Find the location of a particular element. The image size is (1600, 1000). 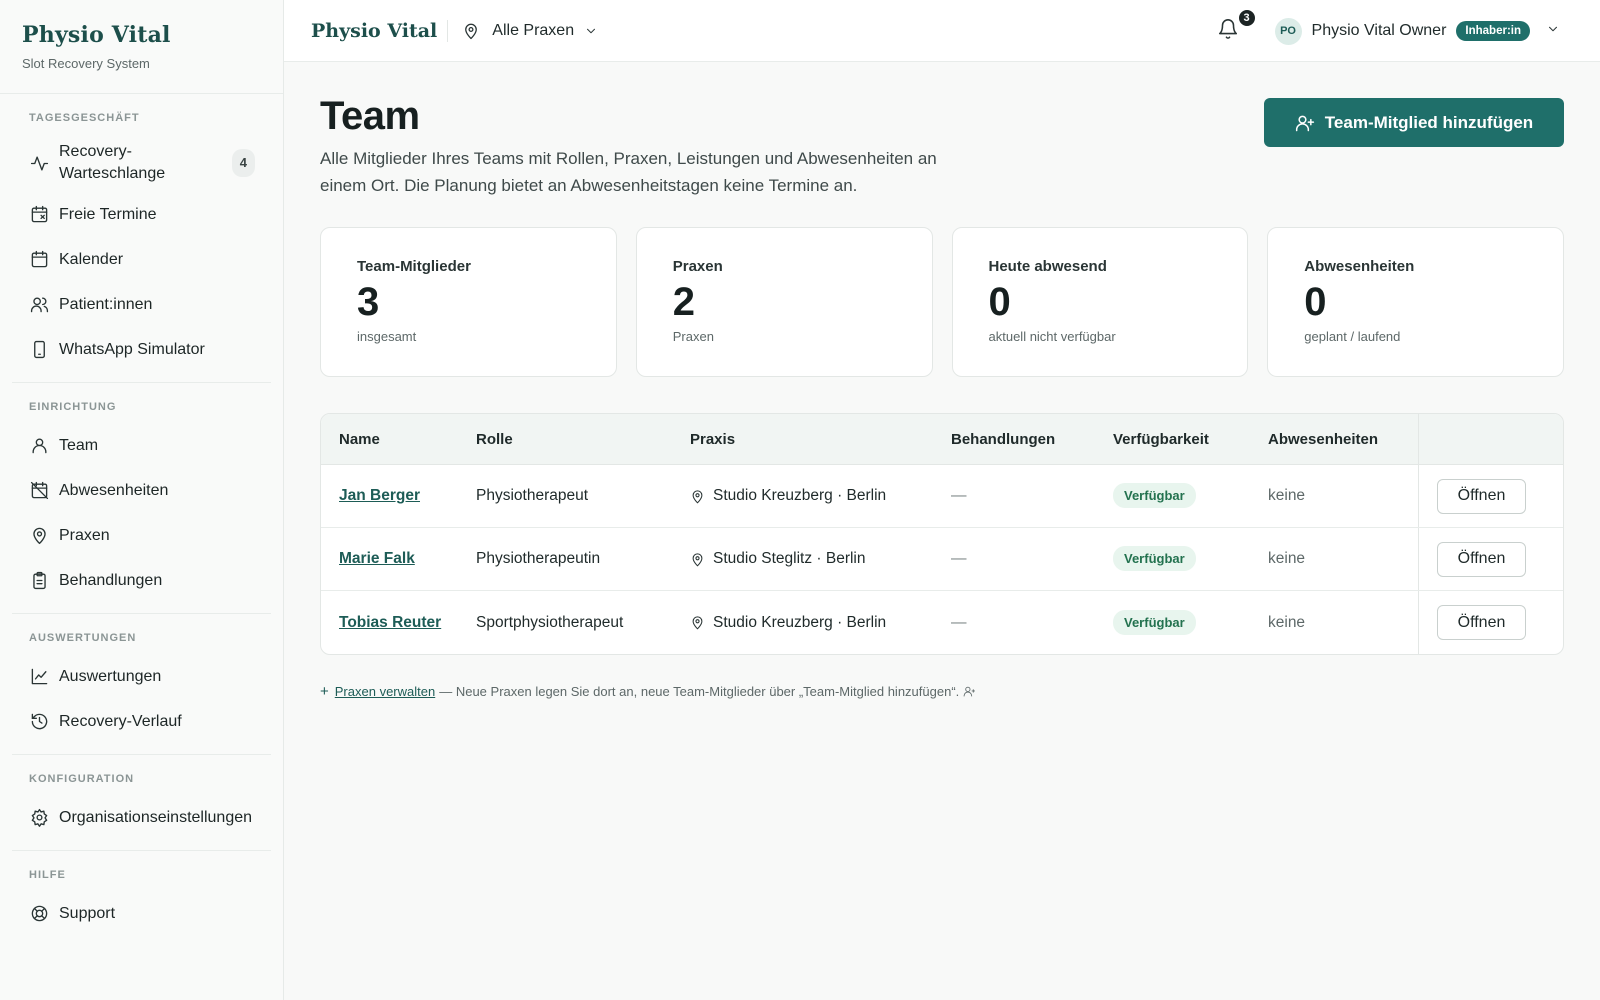

column-header-absences: Abwesenheiten is located at coordinates (1343, 439).